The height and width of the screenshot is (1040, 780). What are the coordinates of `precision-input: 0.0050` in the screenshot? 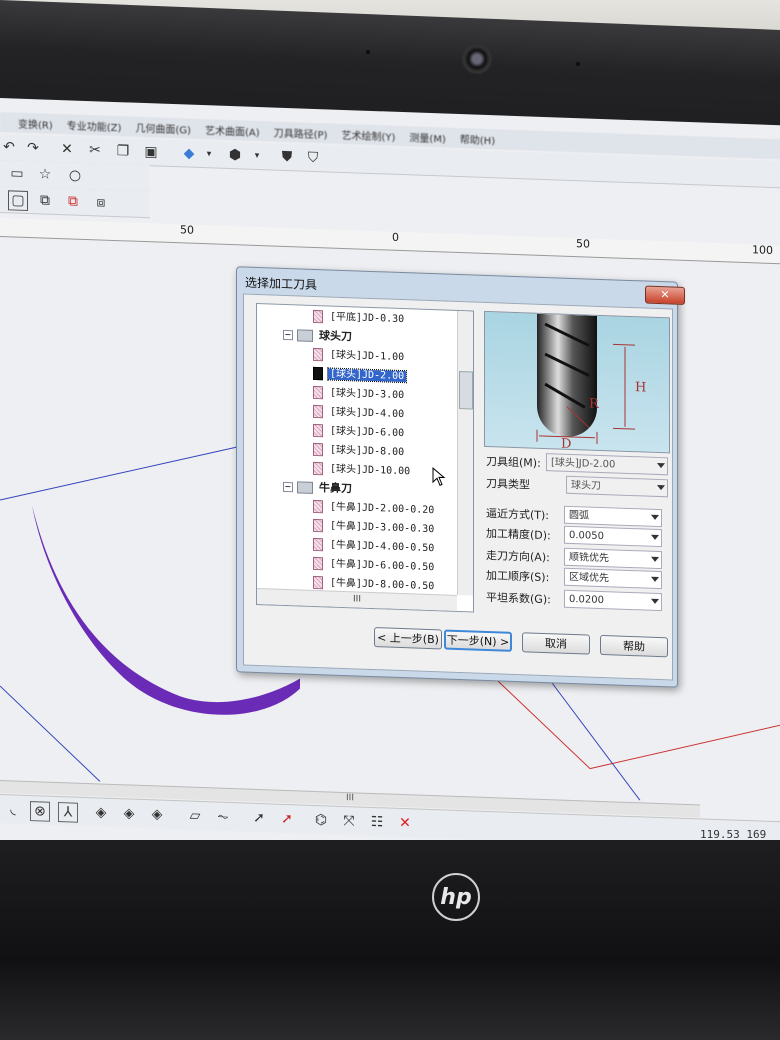 It's located at (613, 536).